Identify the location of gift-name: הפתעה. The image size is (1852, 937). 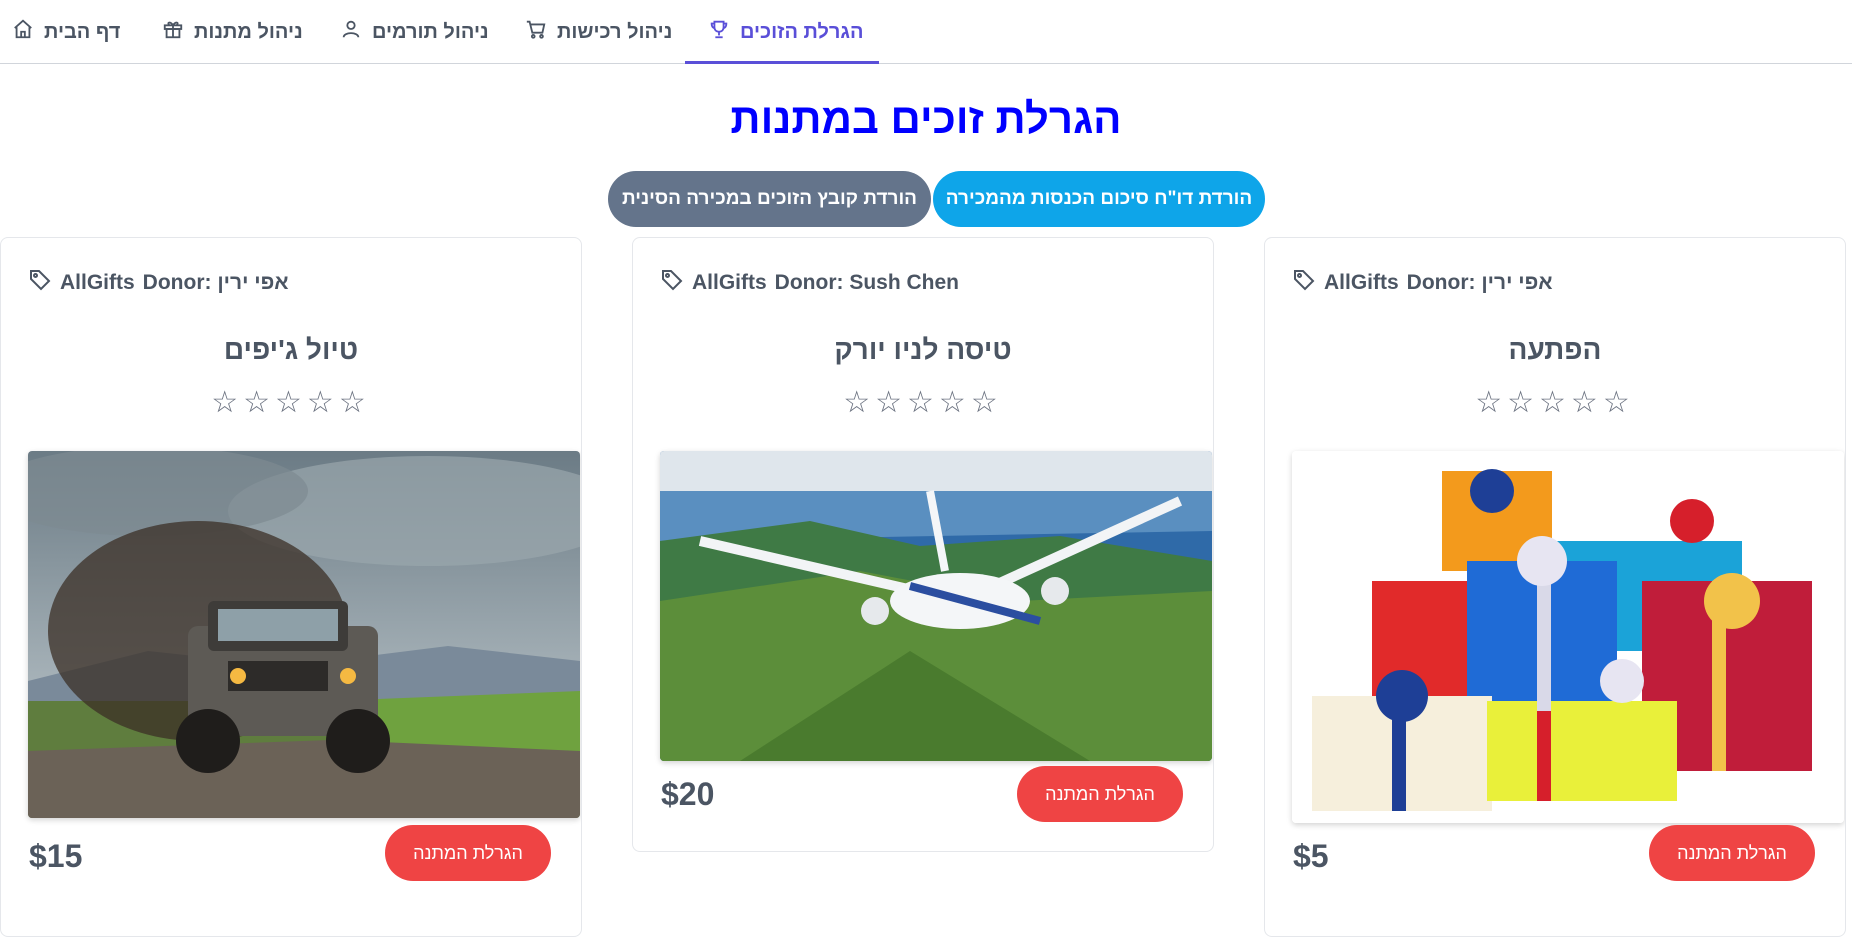
(1555, 349).